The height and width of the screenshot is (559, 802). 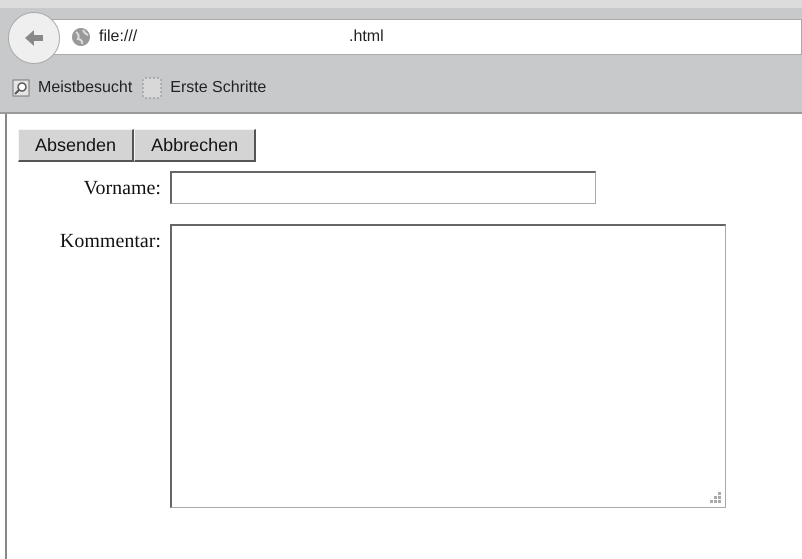 I want to click on bookmark-item: Meistbesucht, so click(x=74, y=88).